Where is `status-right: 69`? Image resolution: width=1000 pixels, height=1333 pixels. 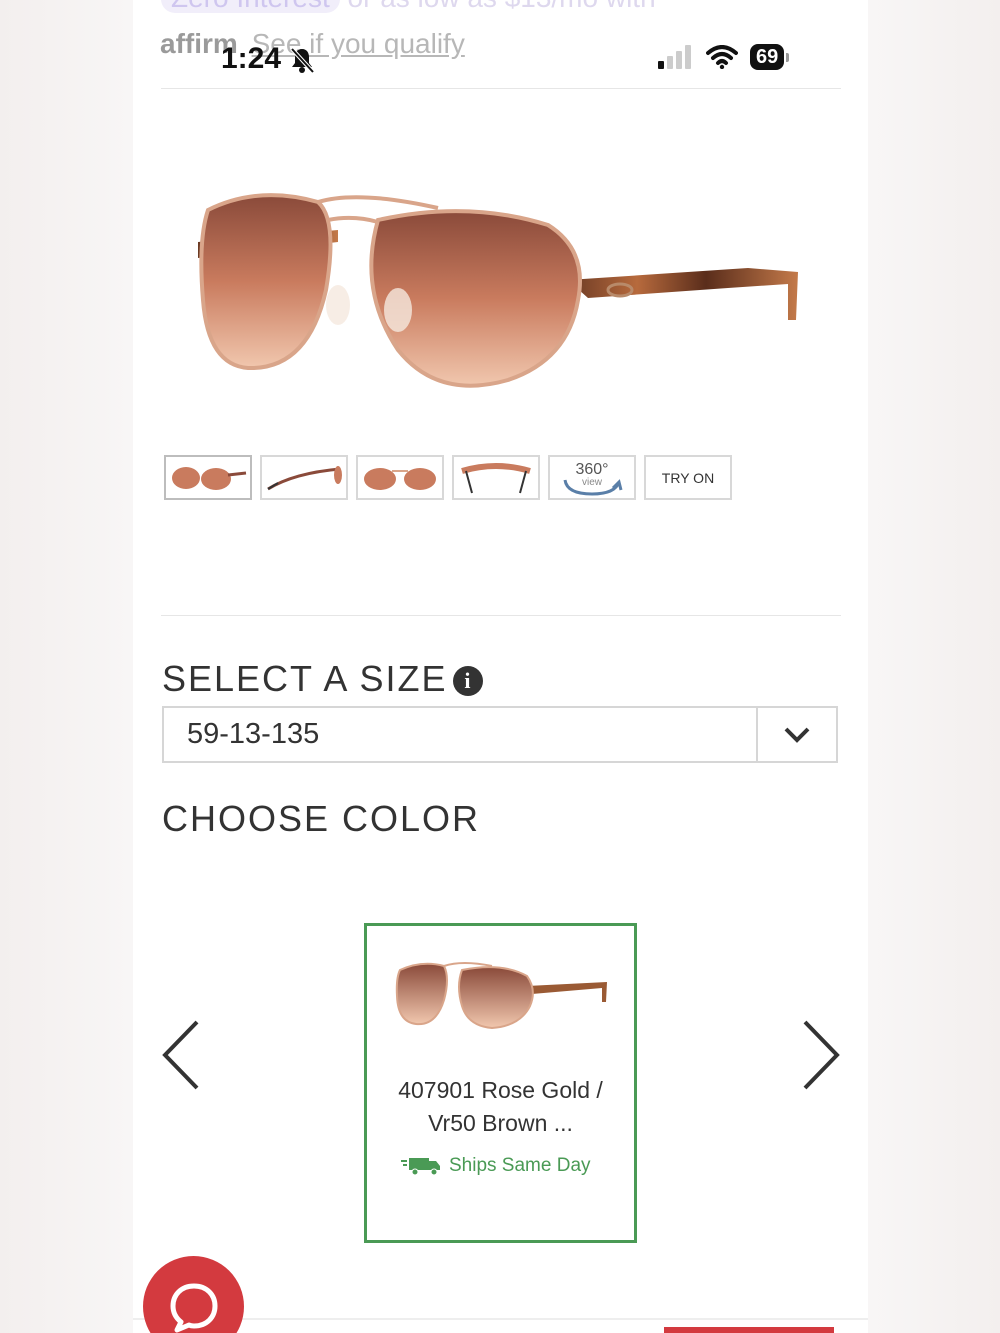
status-right: 69 is located at coordinates (724, 57).